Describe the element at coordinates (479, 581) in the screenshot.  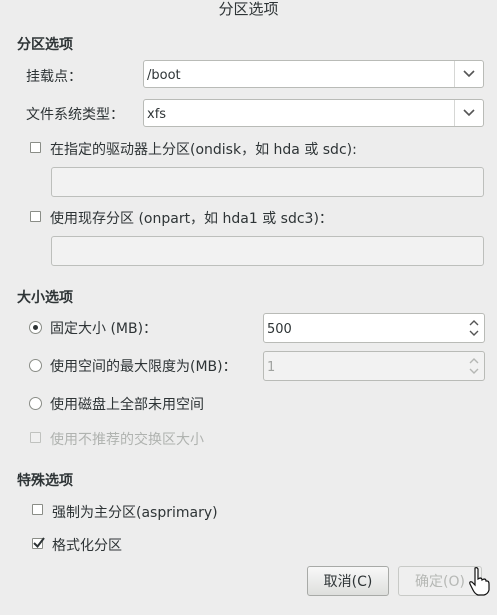
I see `hand-cursor-icon` at that location.